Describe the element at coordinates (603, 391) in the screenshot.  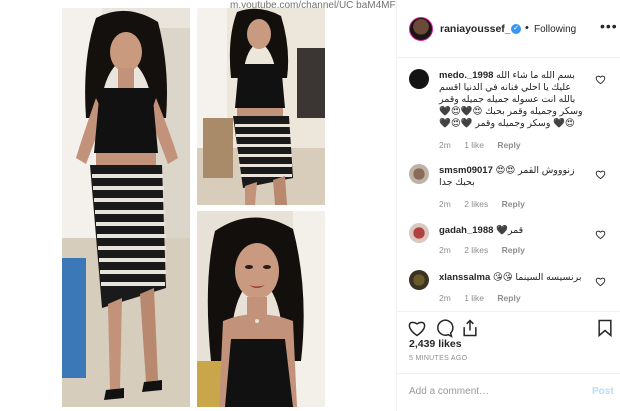
I see `post-comment-button: Post` at that location.